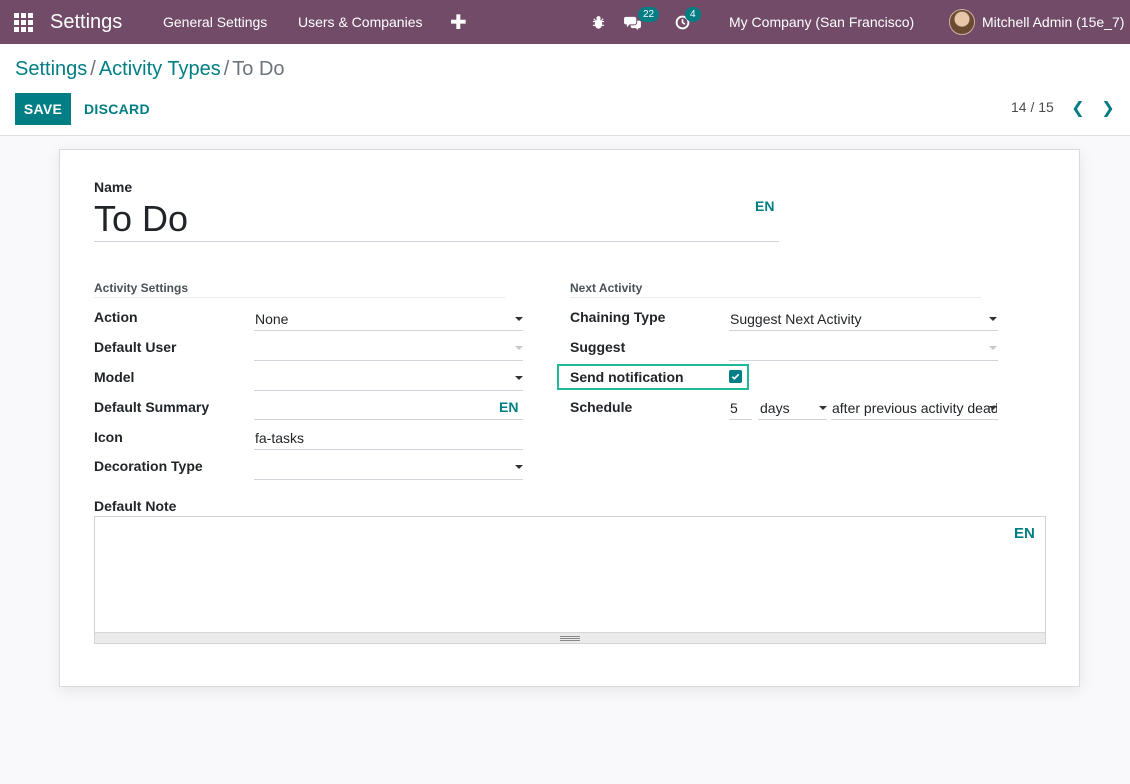 The height and width of the screenshot is (784, 1130). Describe the element at coordinates (114, 377) in the screenshot. I see `model-label: Model` at that location.